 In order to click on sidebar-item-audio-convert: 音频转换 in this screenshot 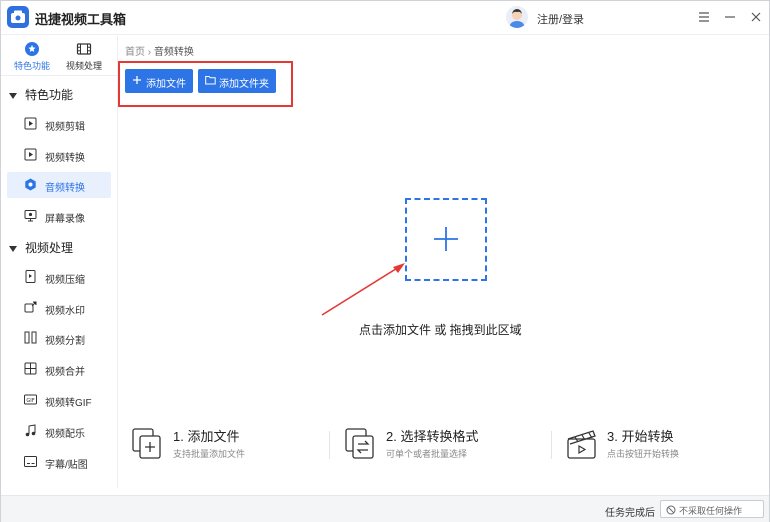, I will do `click(59, 185)`.